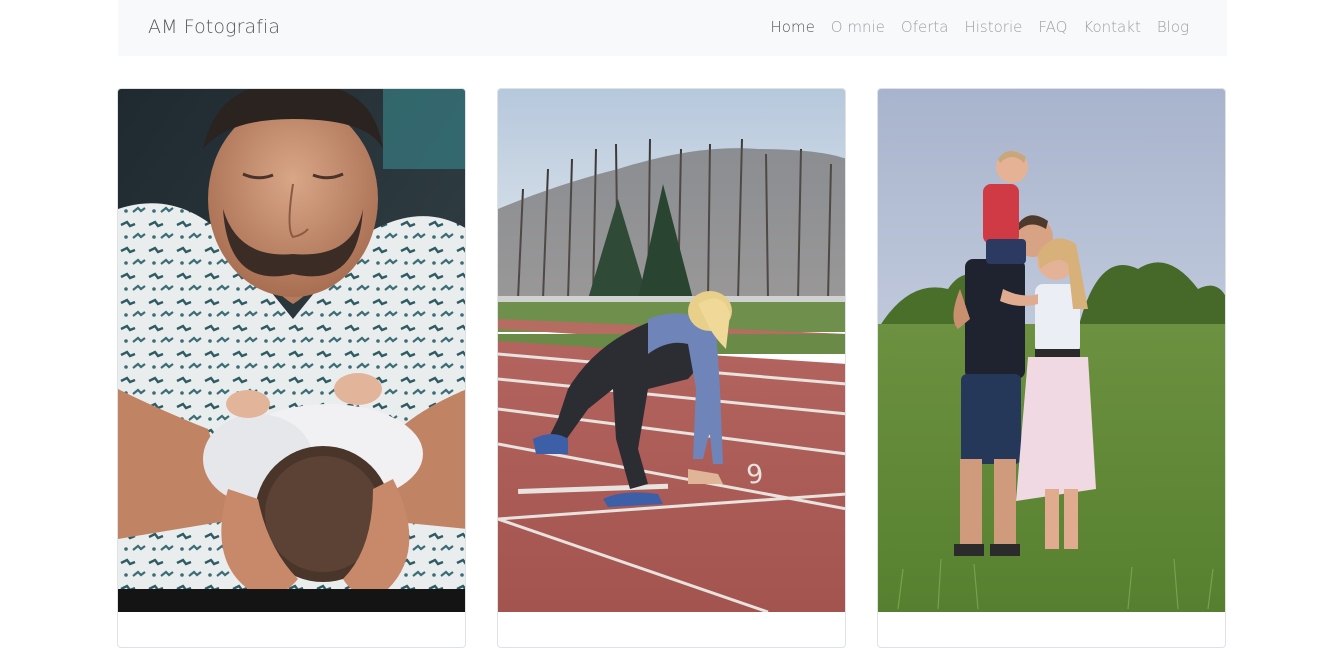  Describe the element at coordinates (1173, 27) in the screenshot. I see `nav-link-blog: Blog` at that location.